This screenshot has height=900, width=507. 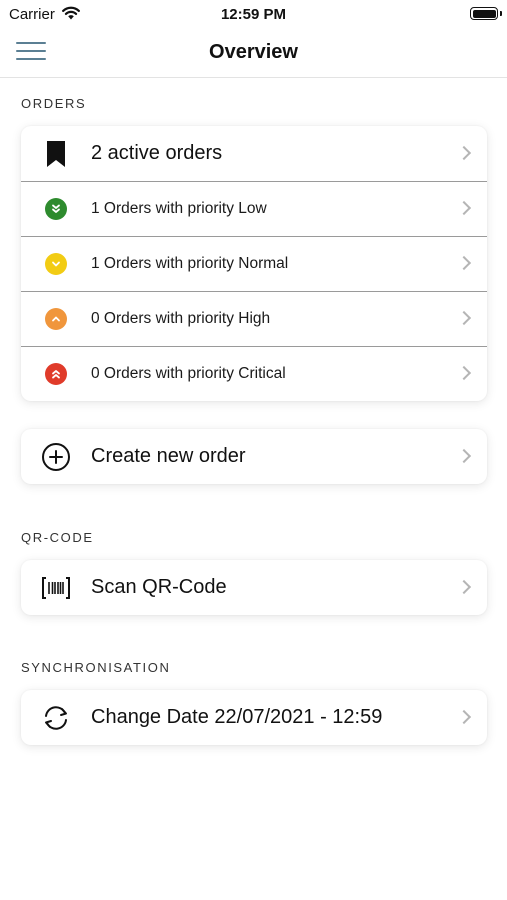 I want to click on priority-critical-label: 0 Orders with priority Critical, so click(x=188, y=373).